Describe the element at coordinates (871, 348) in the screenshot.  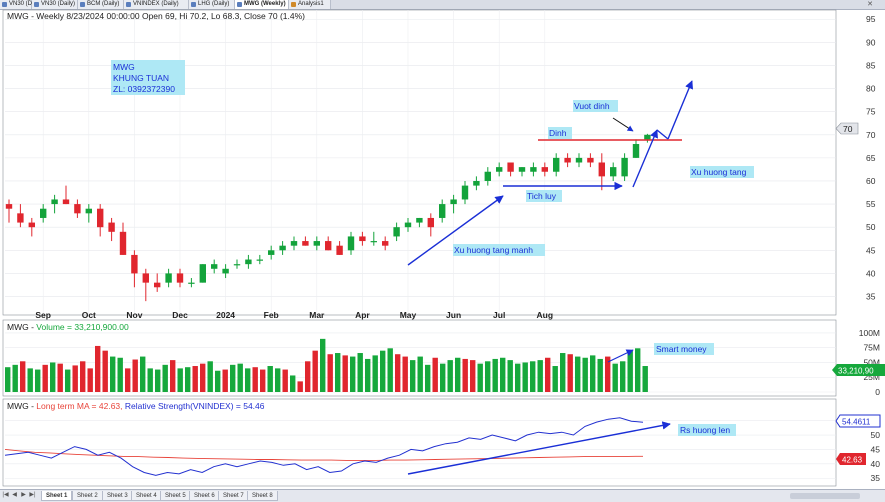
I see `volume-tick-label: 75M` at that location.